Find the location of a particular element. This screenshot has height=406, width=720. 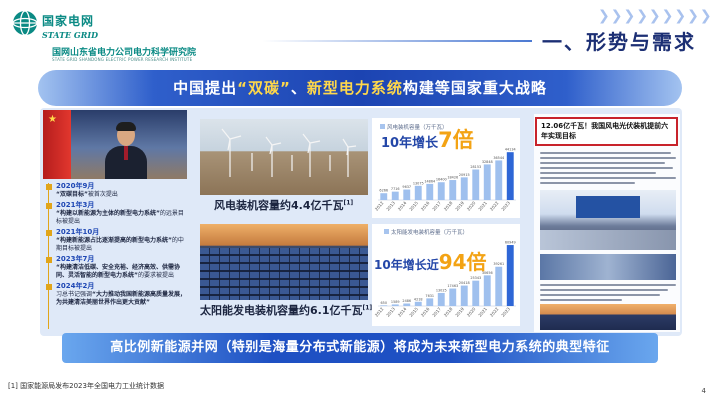

banner-highlight-dual-carbon: “双碳” is located at coordinates (264, 88).